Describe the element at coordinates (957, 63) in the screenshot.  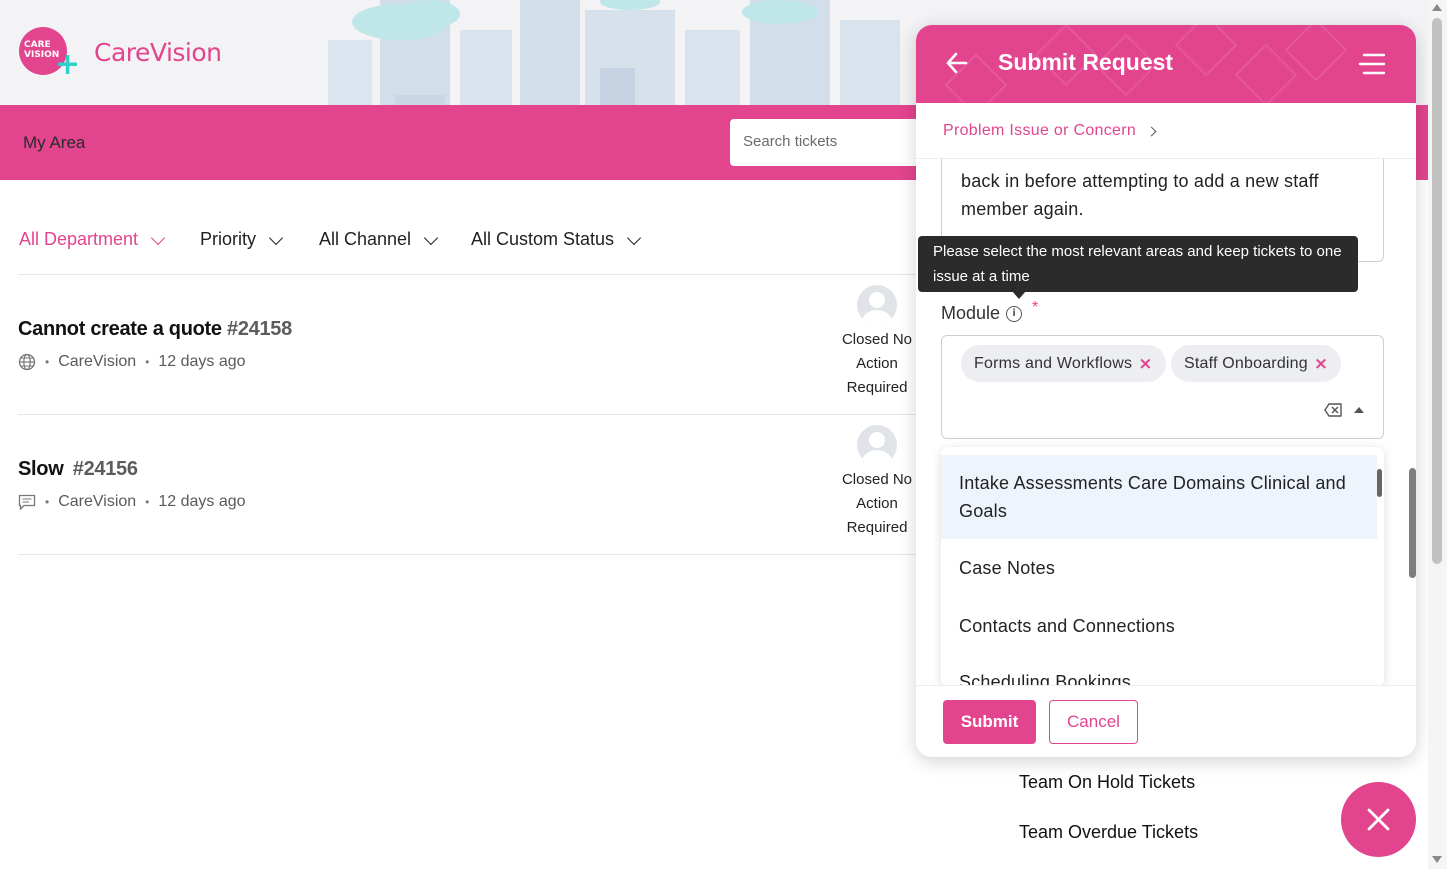
I see `back-arrow-icon` at that location.